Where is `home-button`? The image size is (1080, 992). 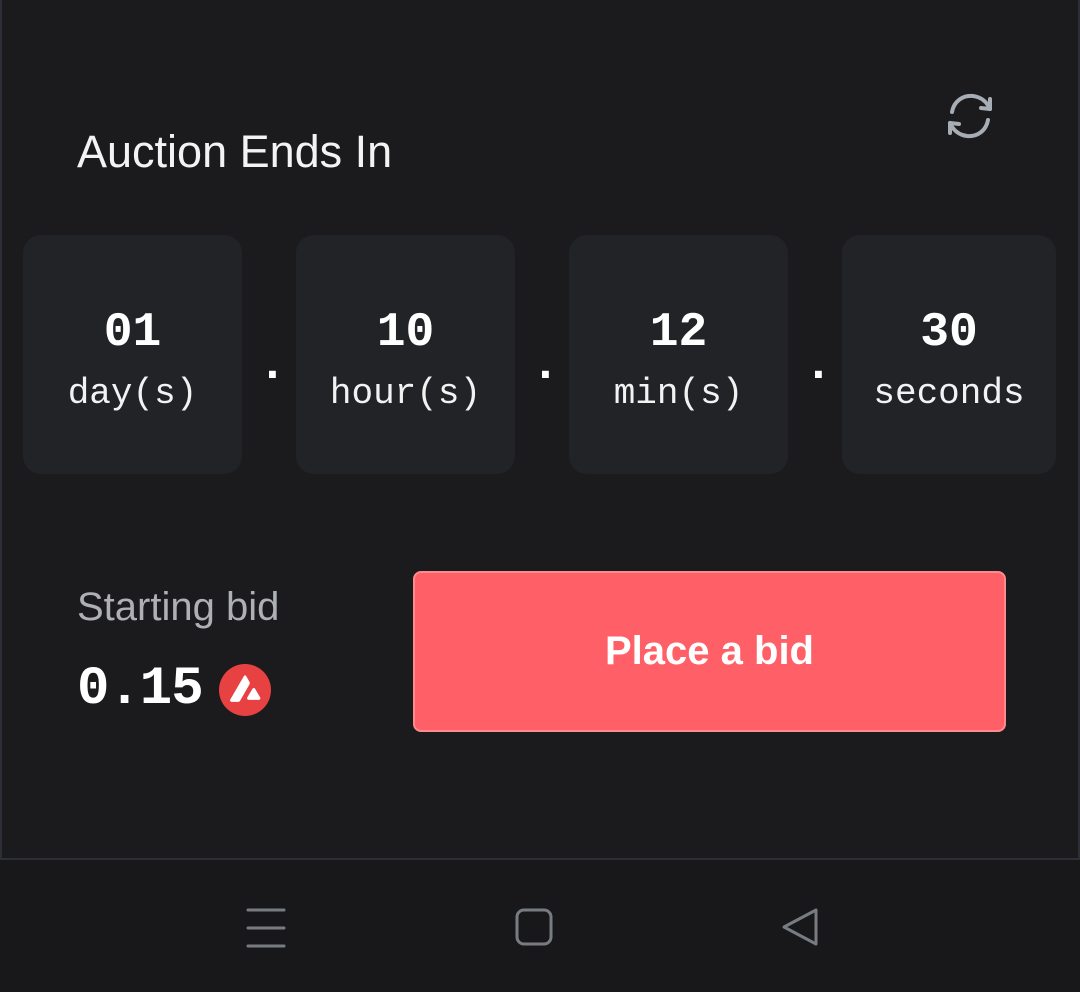
home-button is located at coordinates (534, 930).